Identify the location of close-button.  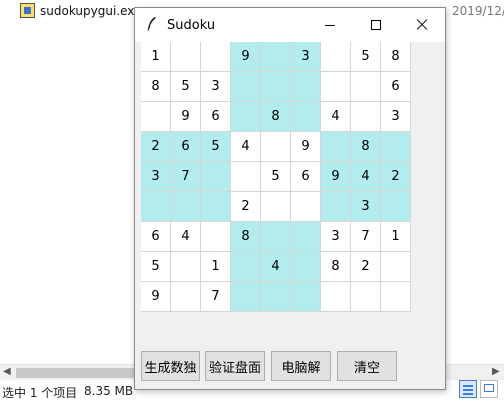
(422, 25).